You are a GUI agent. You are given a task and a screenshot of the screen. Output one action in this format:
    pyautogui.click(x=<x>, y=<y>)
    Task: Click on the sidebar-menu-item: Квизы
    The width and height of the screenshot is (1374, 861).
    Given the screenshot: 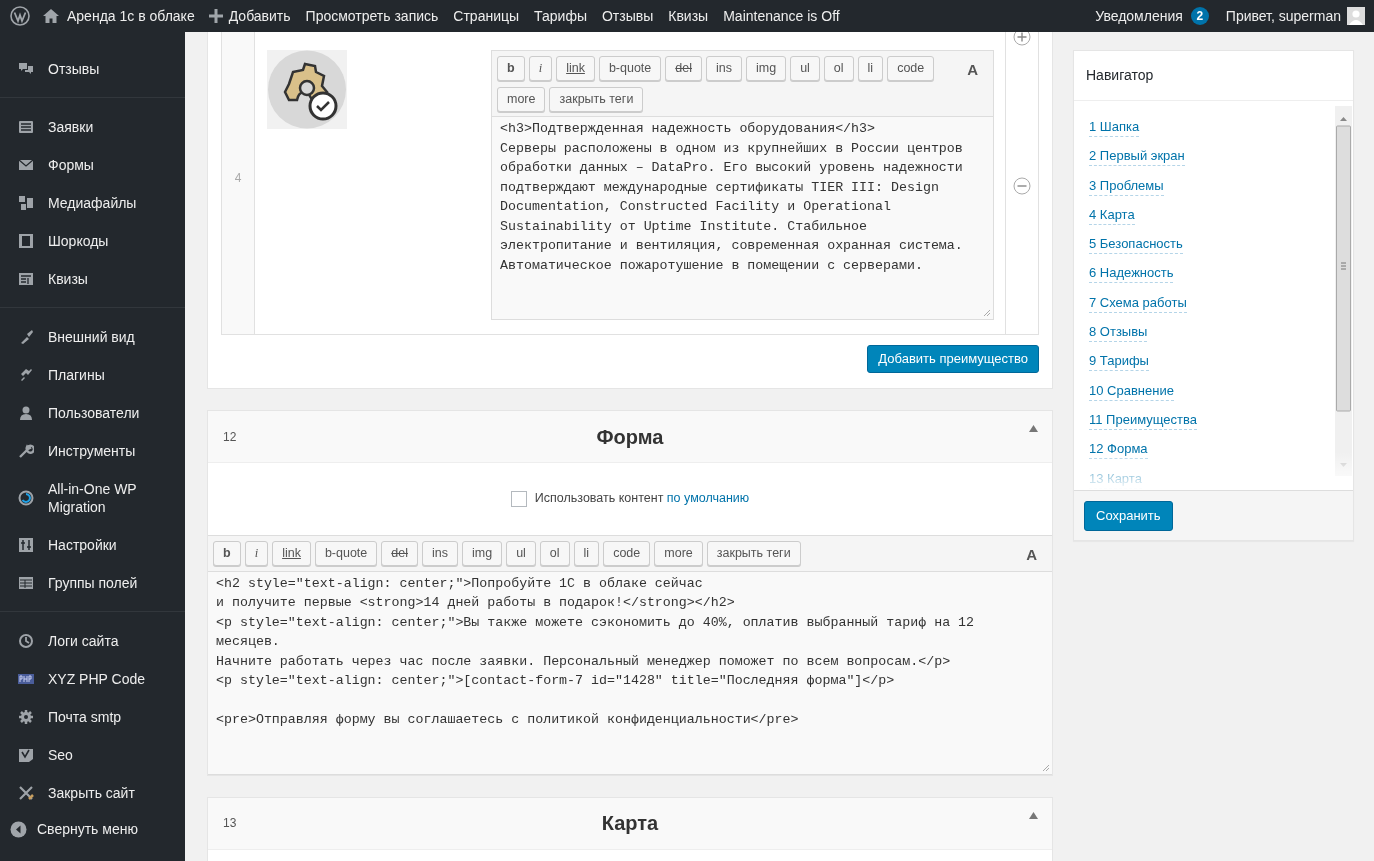 What is the action you would take?
    pyautogui.click(x=92, y=279)
    